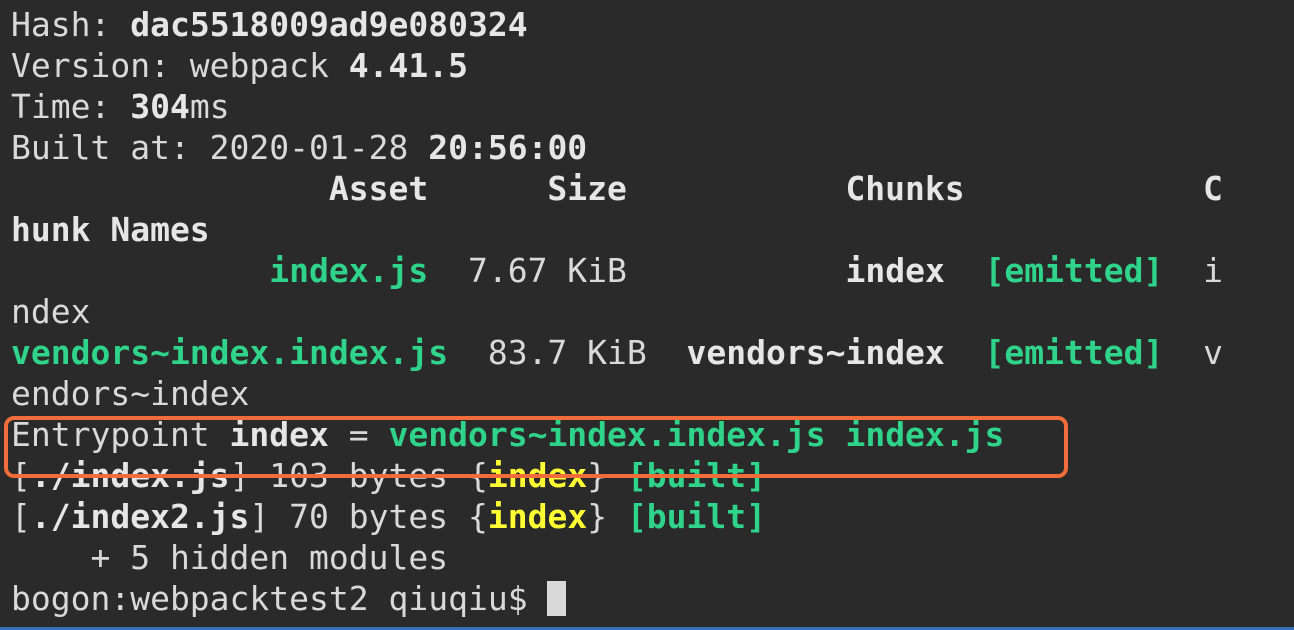 Image resolution: width=1294 pixels, height=630 pixels. Describe the element at coordinates (160, 106) in the screenshot. I see `time-value: 304` at that location.